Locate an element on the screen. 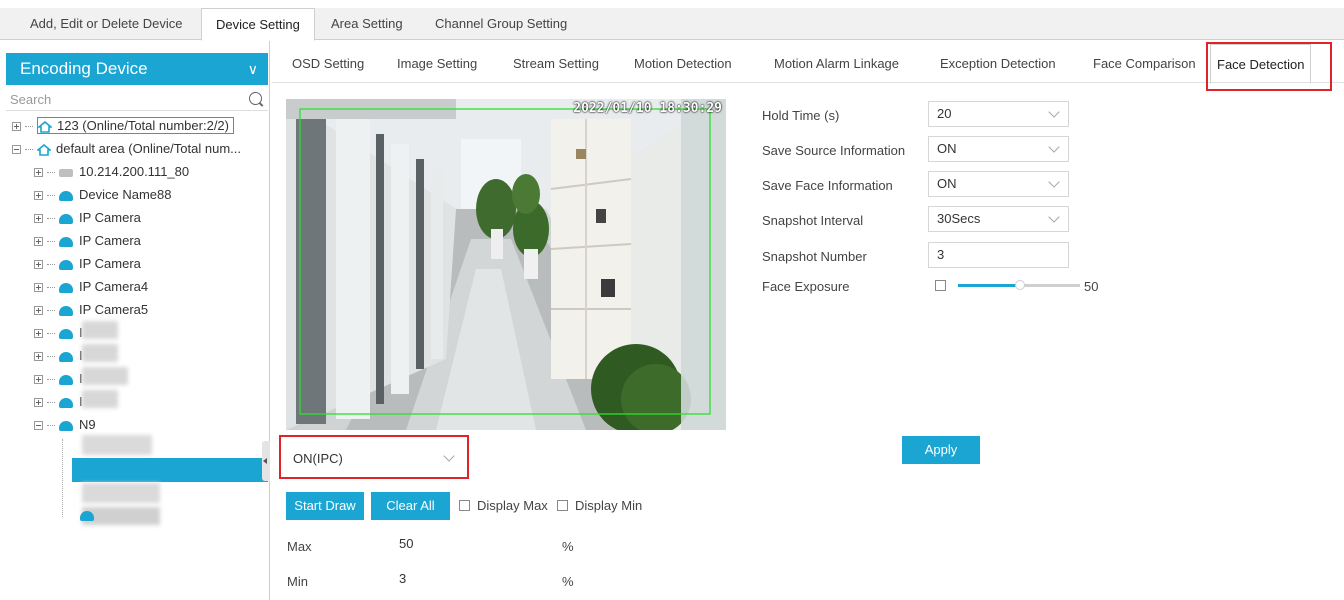 This screenshot has width=1344, height=600. search-input: Search is located at coordinates (137, 100).